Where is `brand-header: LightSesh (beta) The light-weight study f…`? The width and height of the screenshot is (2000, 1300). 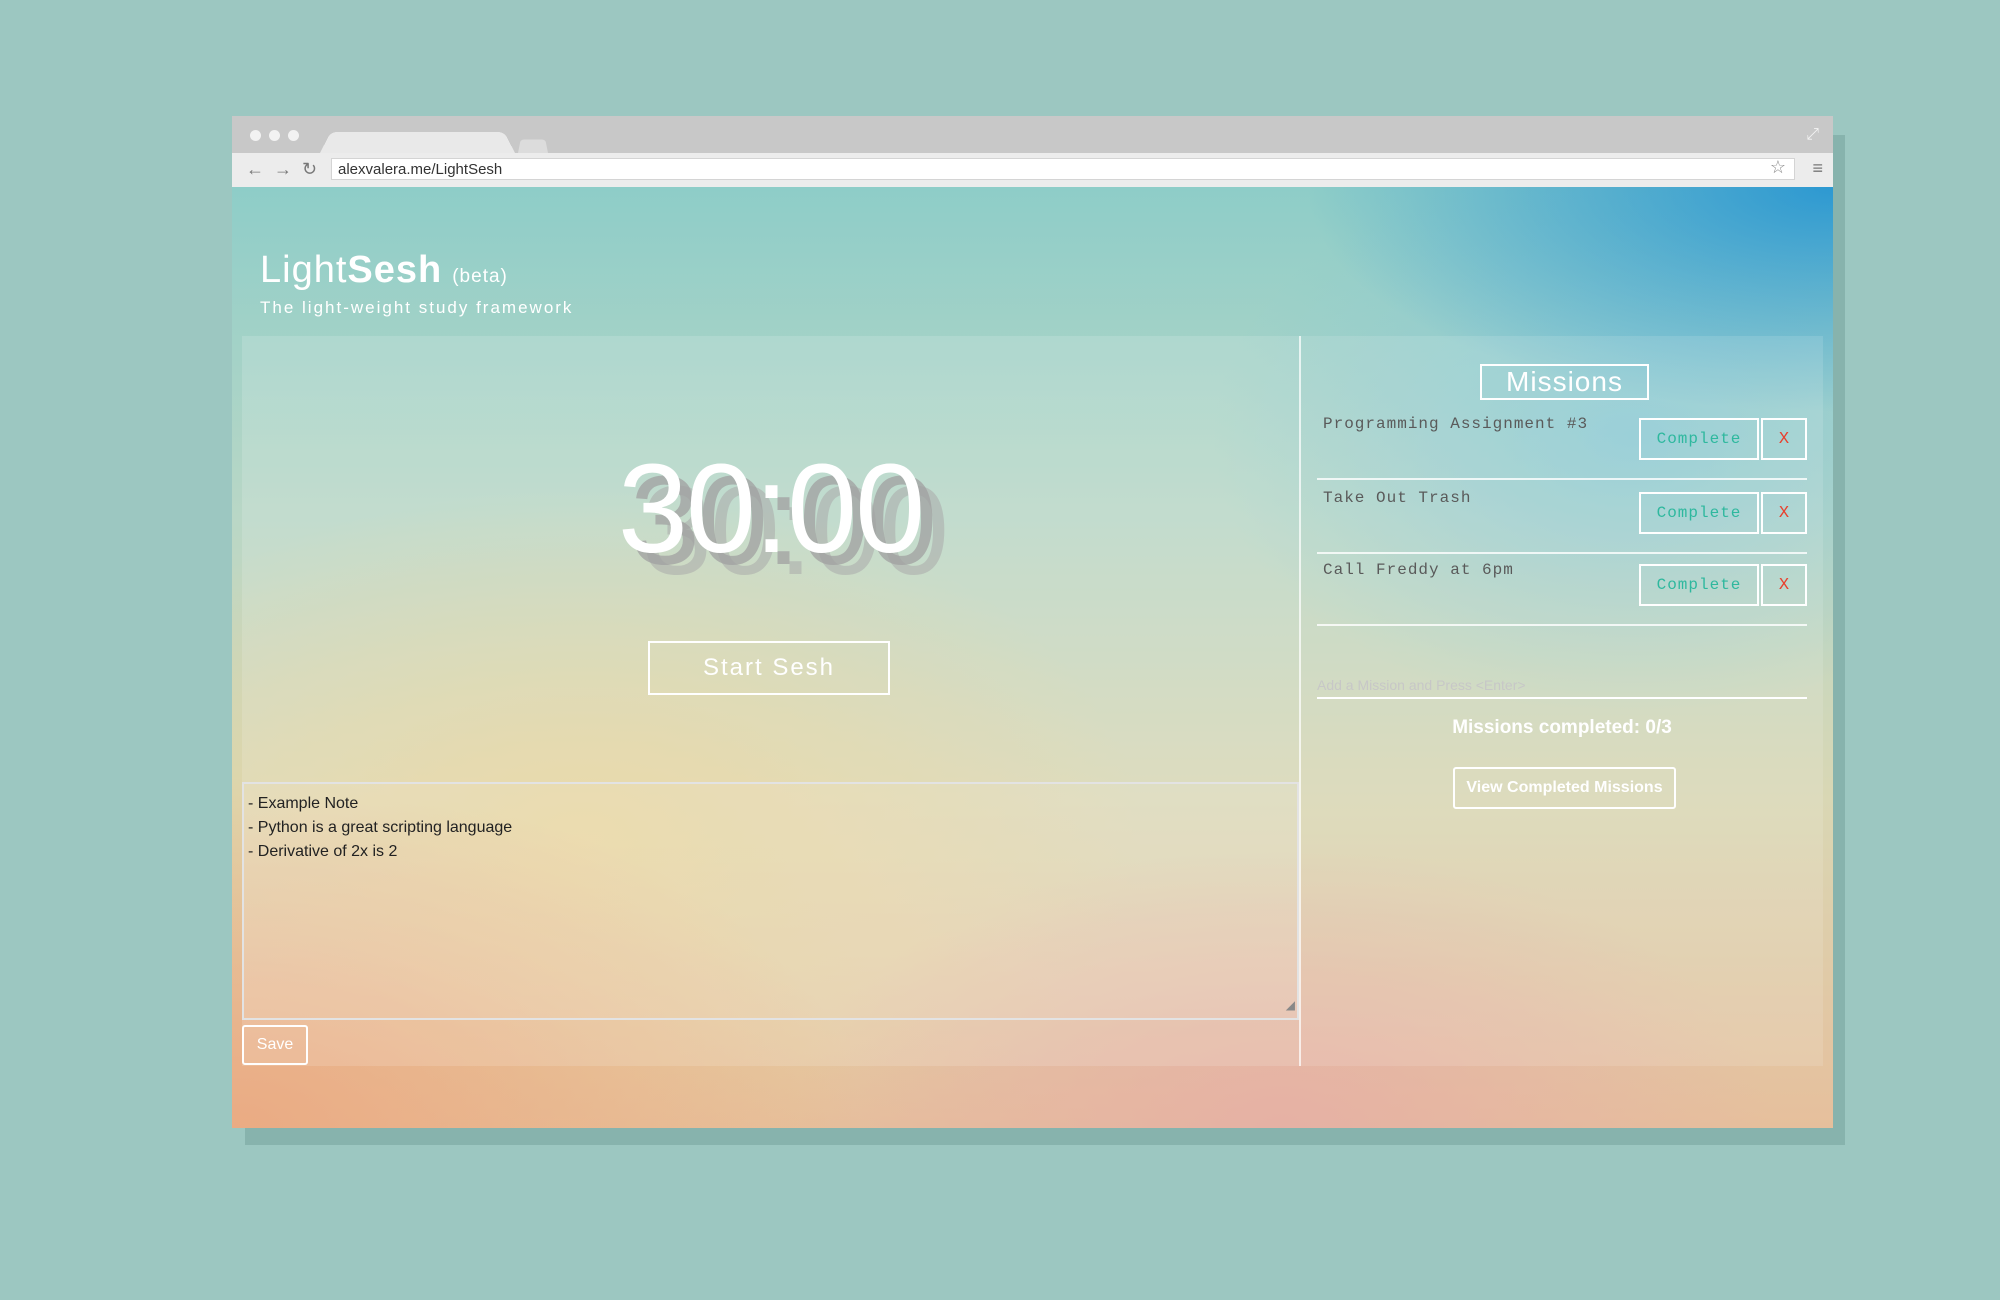
brand-header: LightSesh (beta) The light-weight study f… is located at coordinates (416, 283).